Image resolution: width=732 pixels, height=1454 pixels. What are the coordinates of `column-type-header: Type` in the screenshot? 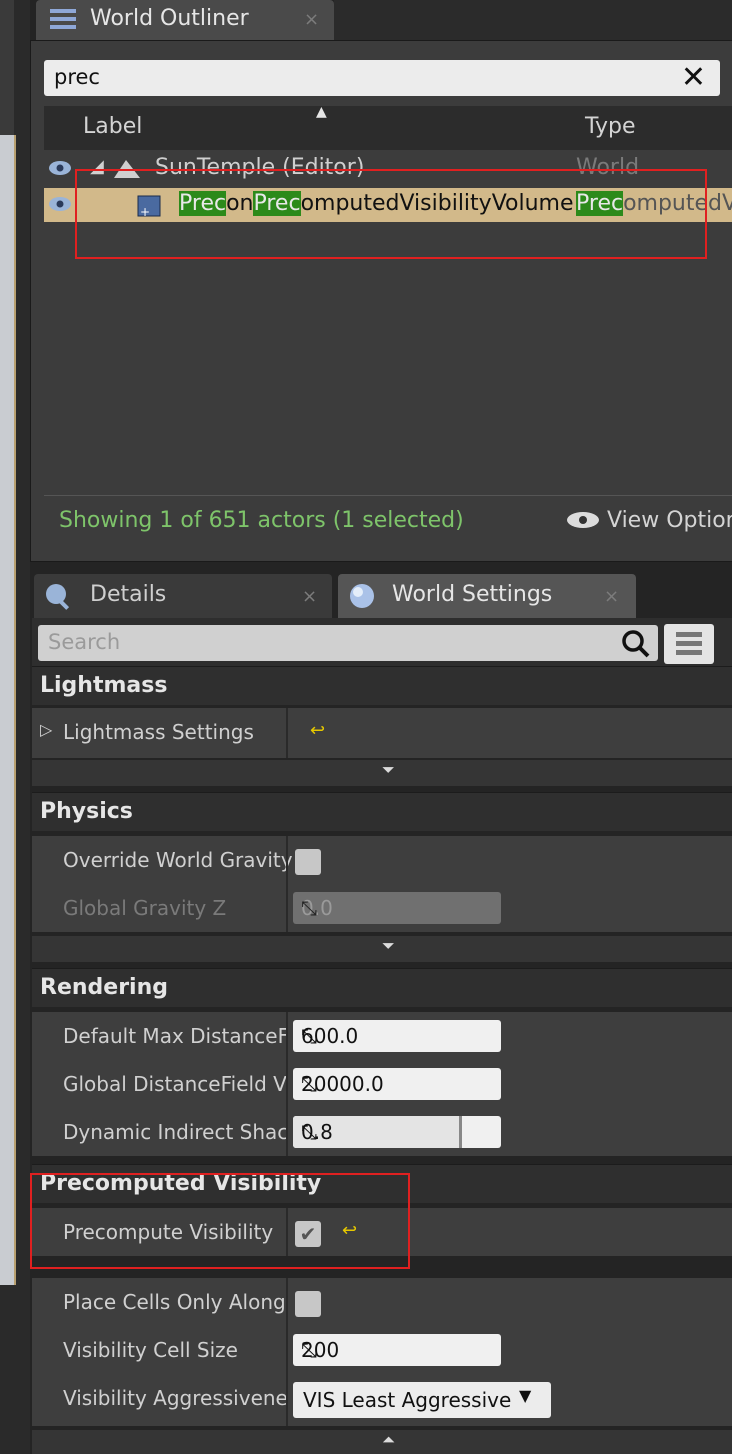 It's located at (610, 126).